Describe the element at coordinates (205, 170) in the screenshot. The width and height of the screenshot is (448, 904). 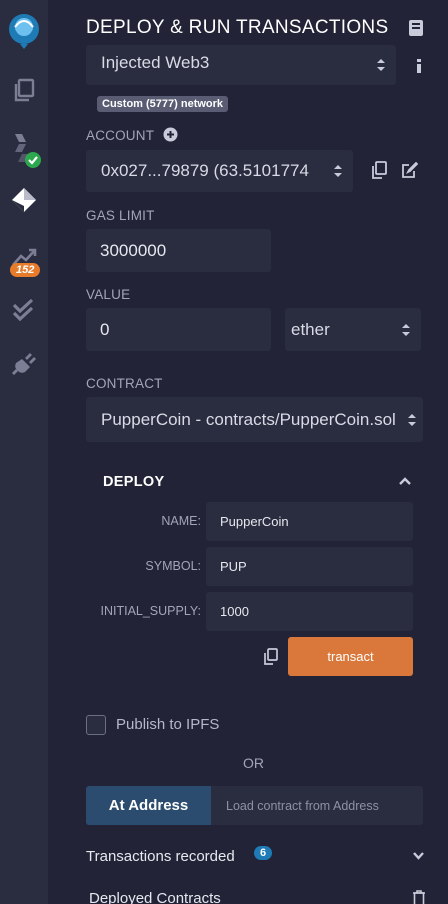
I see `account-value: 0x027...79879 (63.5101774` at that location.